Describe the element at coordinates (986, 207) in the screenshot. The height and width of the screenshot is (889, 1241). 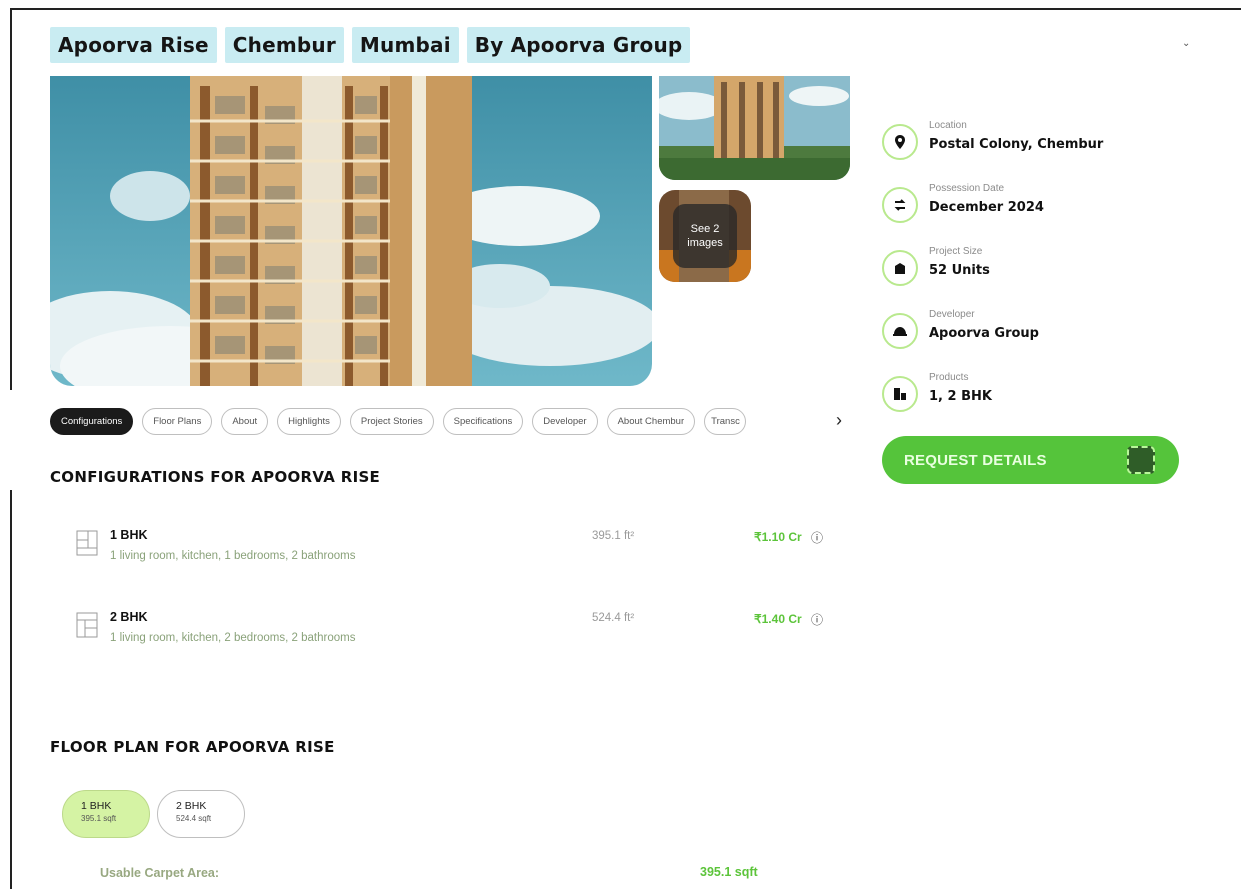
I see `info-value: December 2024` at that location.